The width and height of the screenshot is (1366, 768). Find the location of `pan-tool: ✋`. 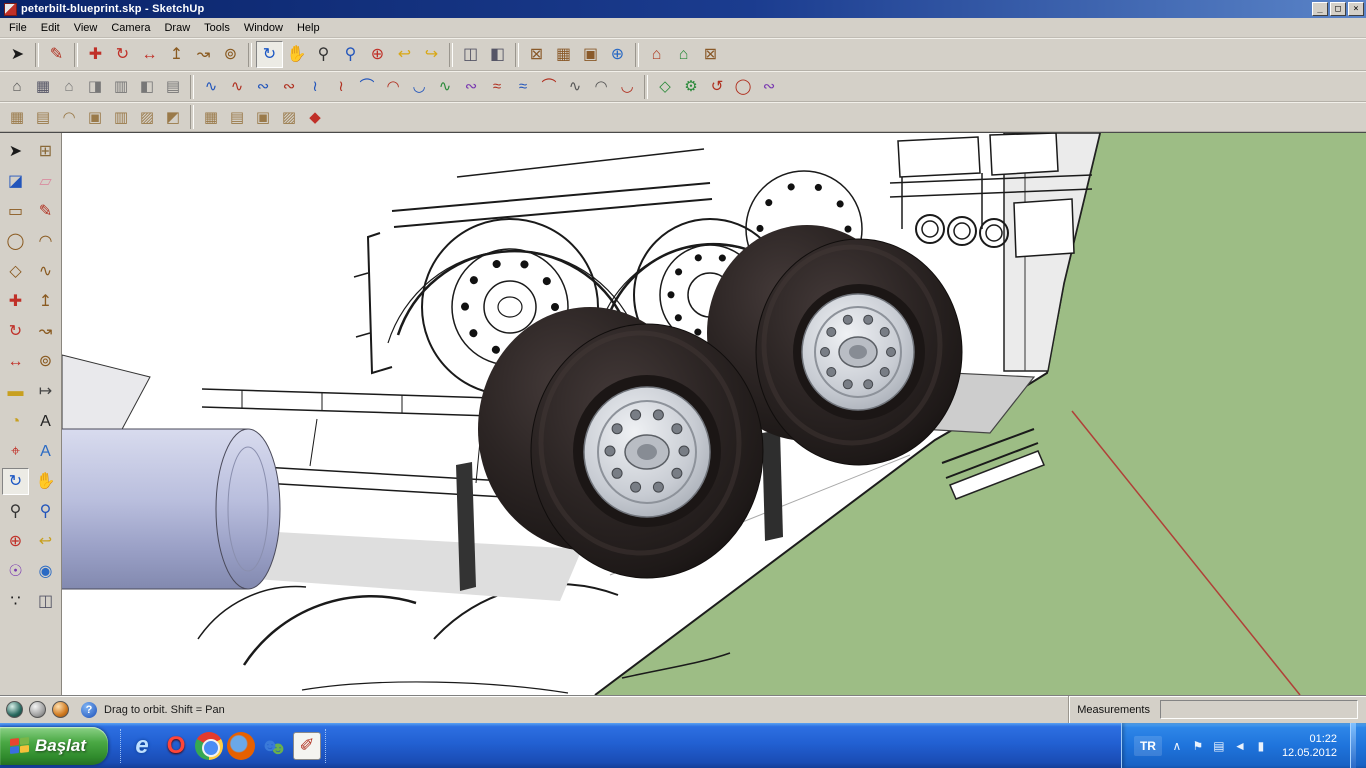

pan-tool: ✋ is located at coordinates (45, 481).